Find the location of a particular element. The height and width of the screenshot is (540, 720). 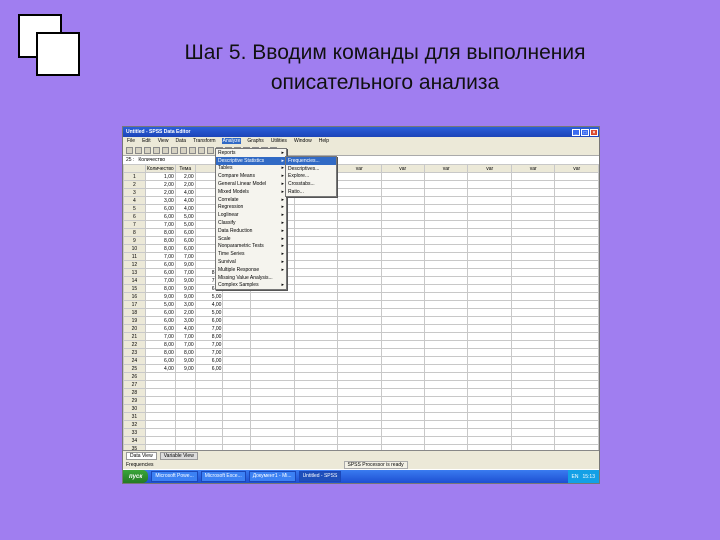

data-cell: 2,00 is located at coordinates (185, 184).